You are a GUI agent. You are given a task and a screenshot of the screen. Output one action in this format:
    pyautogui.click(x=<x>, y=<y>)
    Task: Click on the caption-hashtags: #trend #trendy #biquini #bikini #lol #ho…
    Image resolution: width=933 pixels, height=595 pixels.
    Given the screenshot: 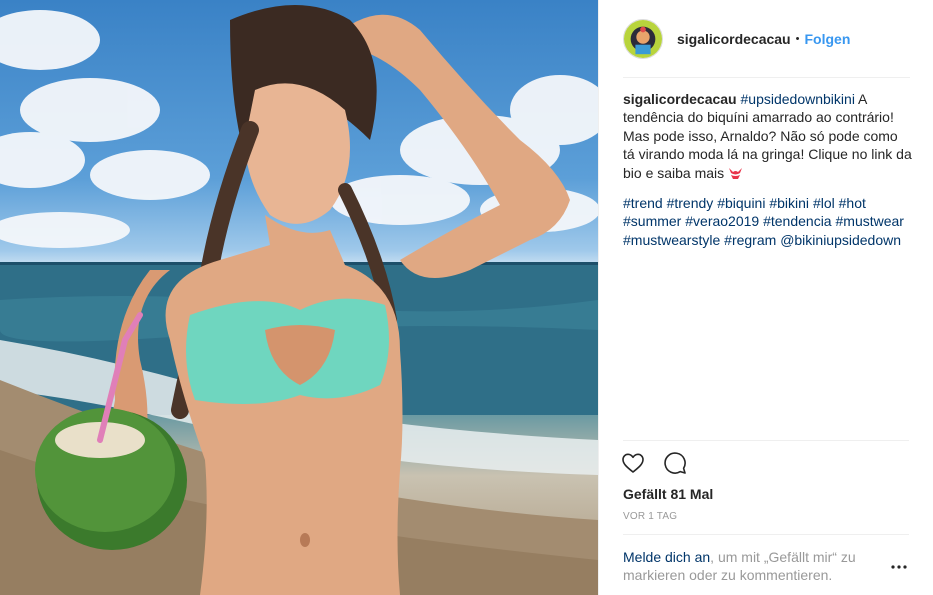 What is the action you would take?
    pyautogui.click(x=768, y=221)
    